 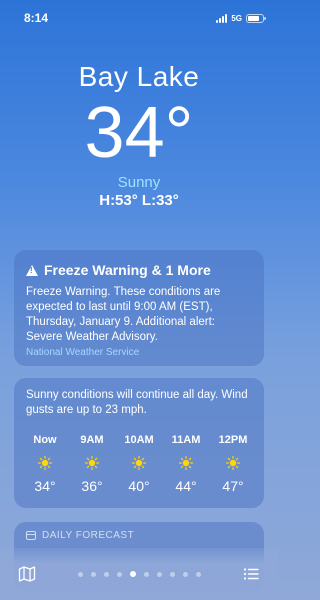 I want to click on condition-label: Sunny, so click(x=139, y=182).